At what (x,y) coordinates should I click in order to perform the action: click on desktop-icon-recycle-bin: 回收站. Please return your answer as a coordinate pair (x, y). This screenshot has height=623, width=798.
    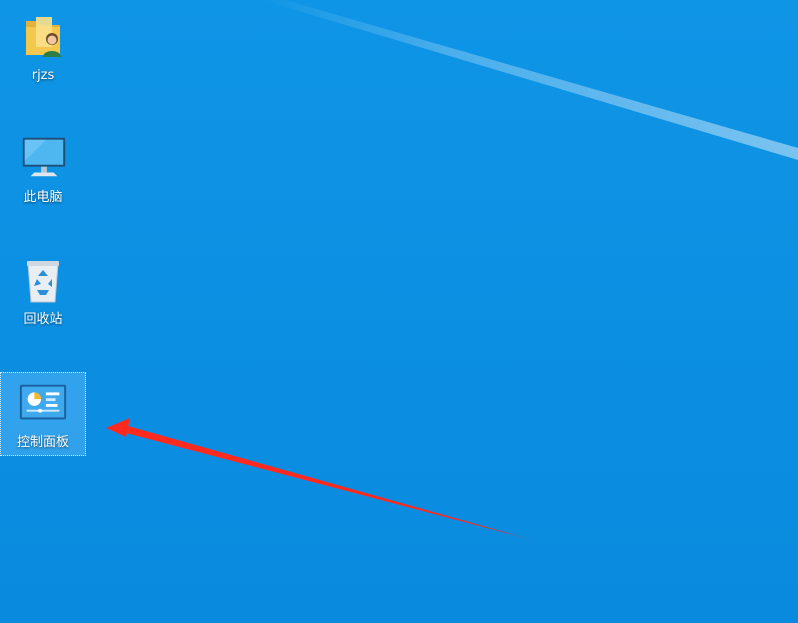
    Looking at the image, I should click on (43, 292).